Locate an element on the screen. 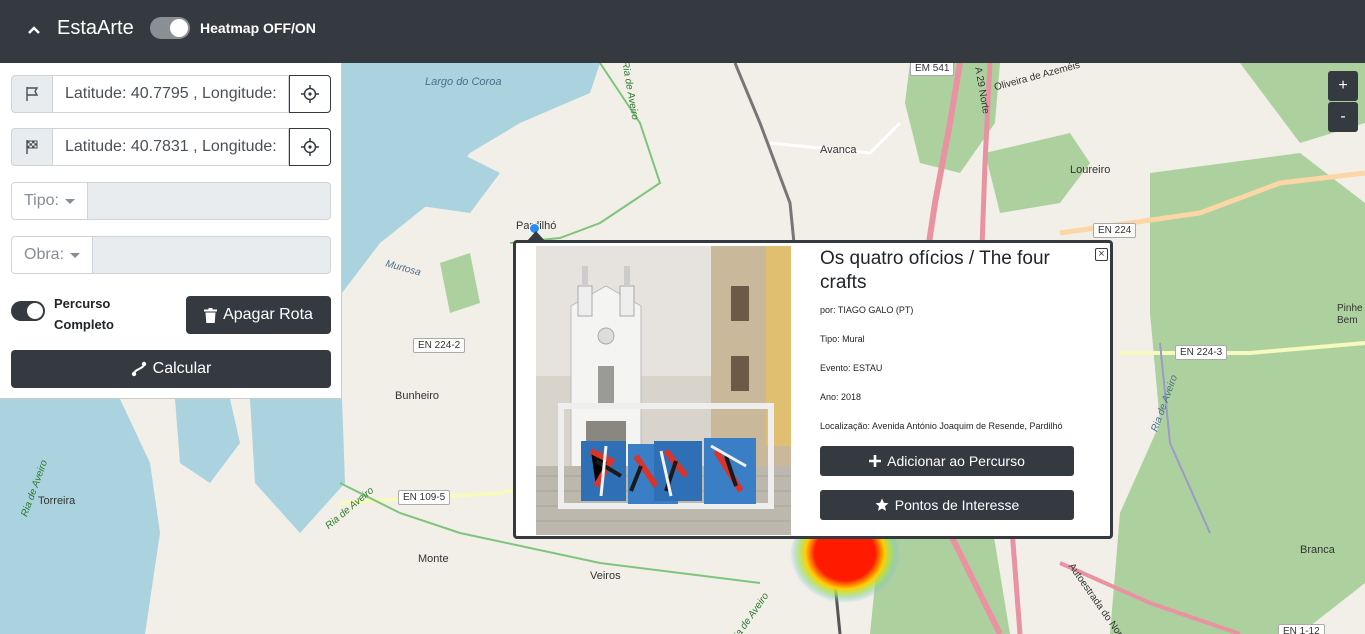  apagar-rota-button: Apagar Rota is located at coordinates (258, 315).